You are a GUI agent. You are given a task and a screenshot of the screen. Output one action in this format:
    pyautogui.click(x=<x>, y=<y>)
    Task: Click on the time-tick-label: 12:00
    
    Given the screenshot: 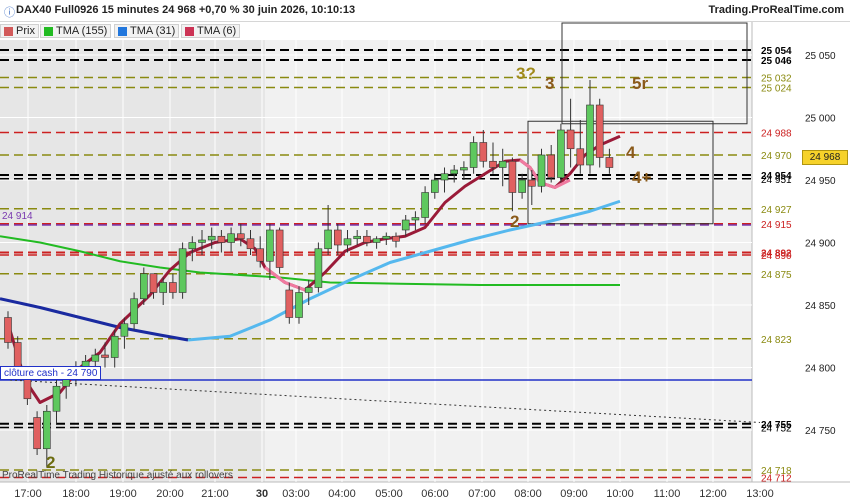 What is the action you would take?
    pyautogui.click(x=713, y=494)
    